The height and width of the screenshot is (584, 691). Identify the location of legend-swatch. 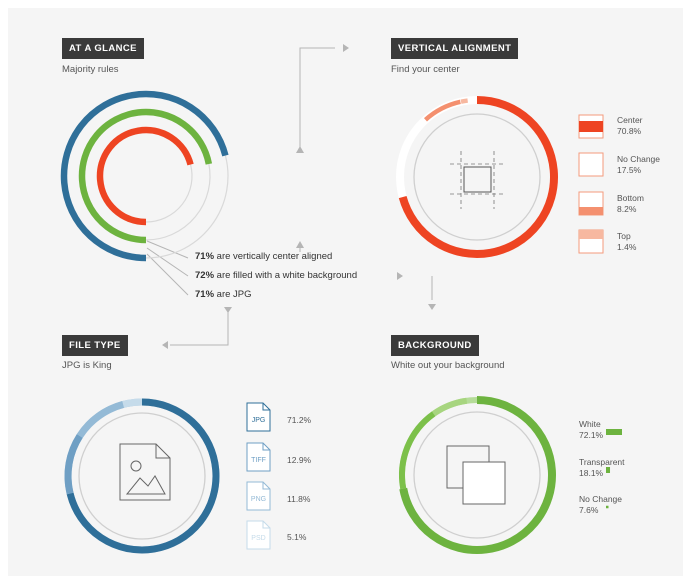
(591, 164).